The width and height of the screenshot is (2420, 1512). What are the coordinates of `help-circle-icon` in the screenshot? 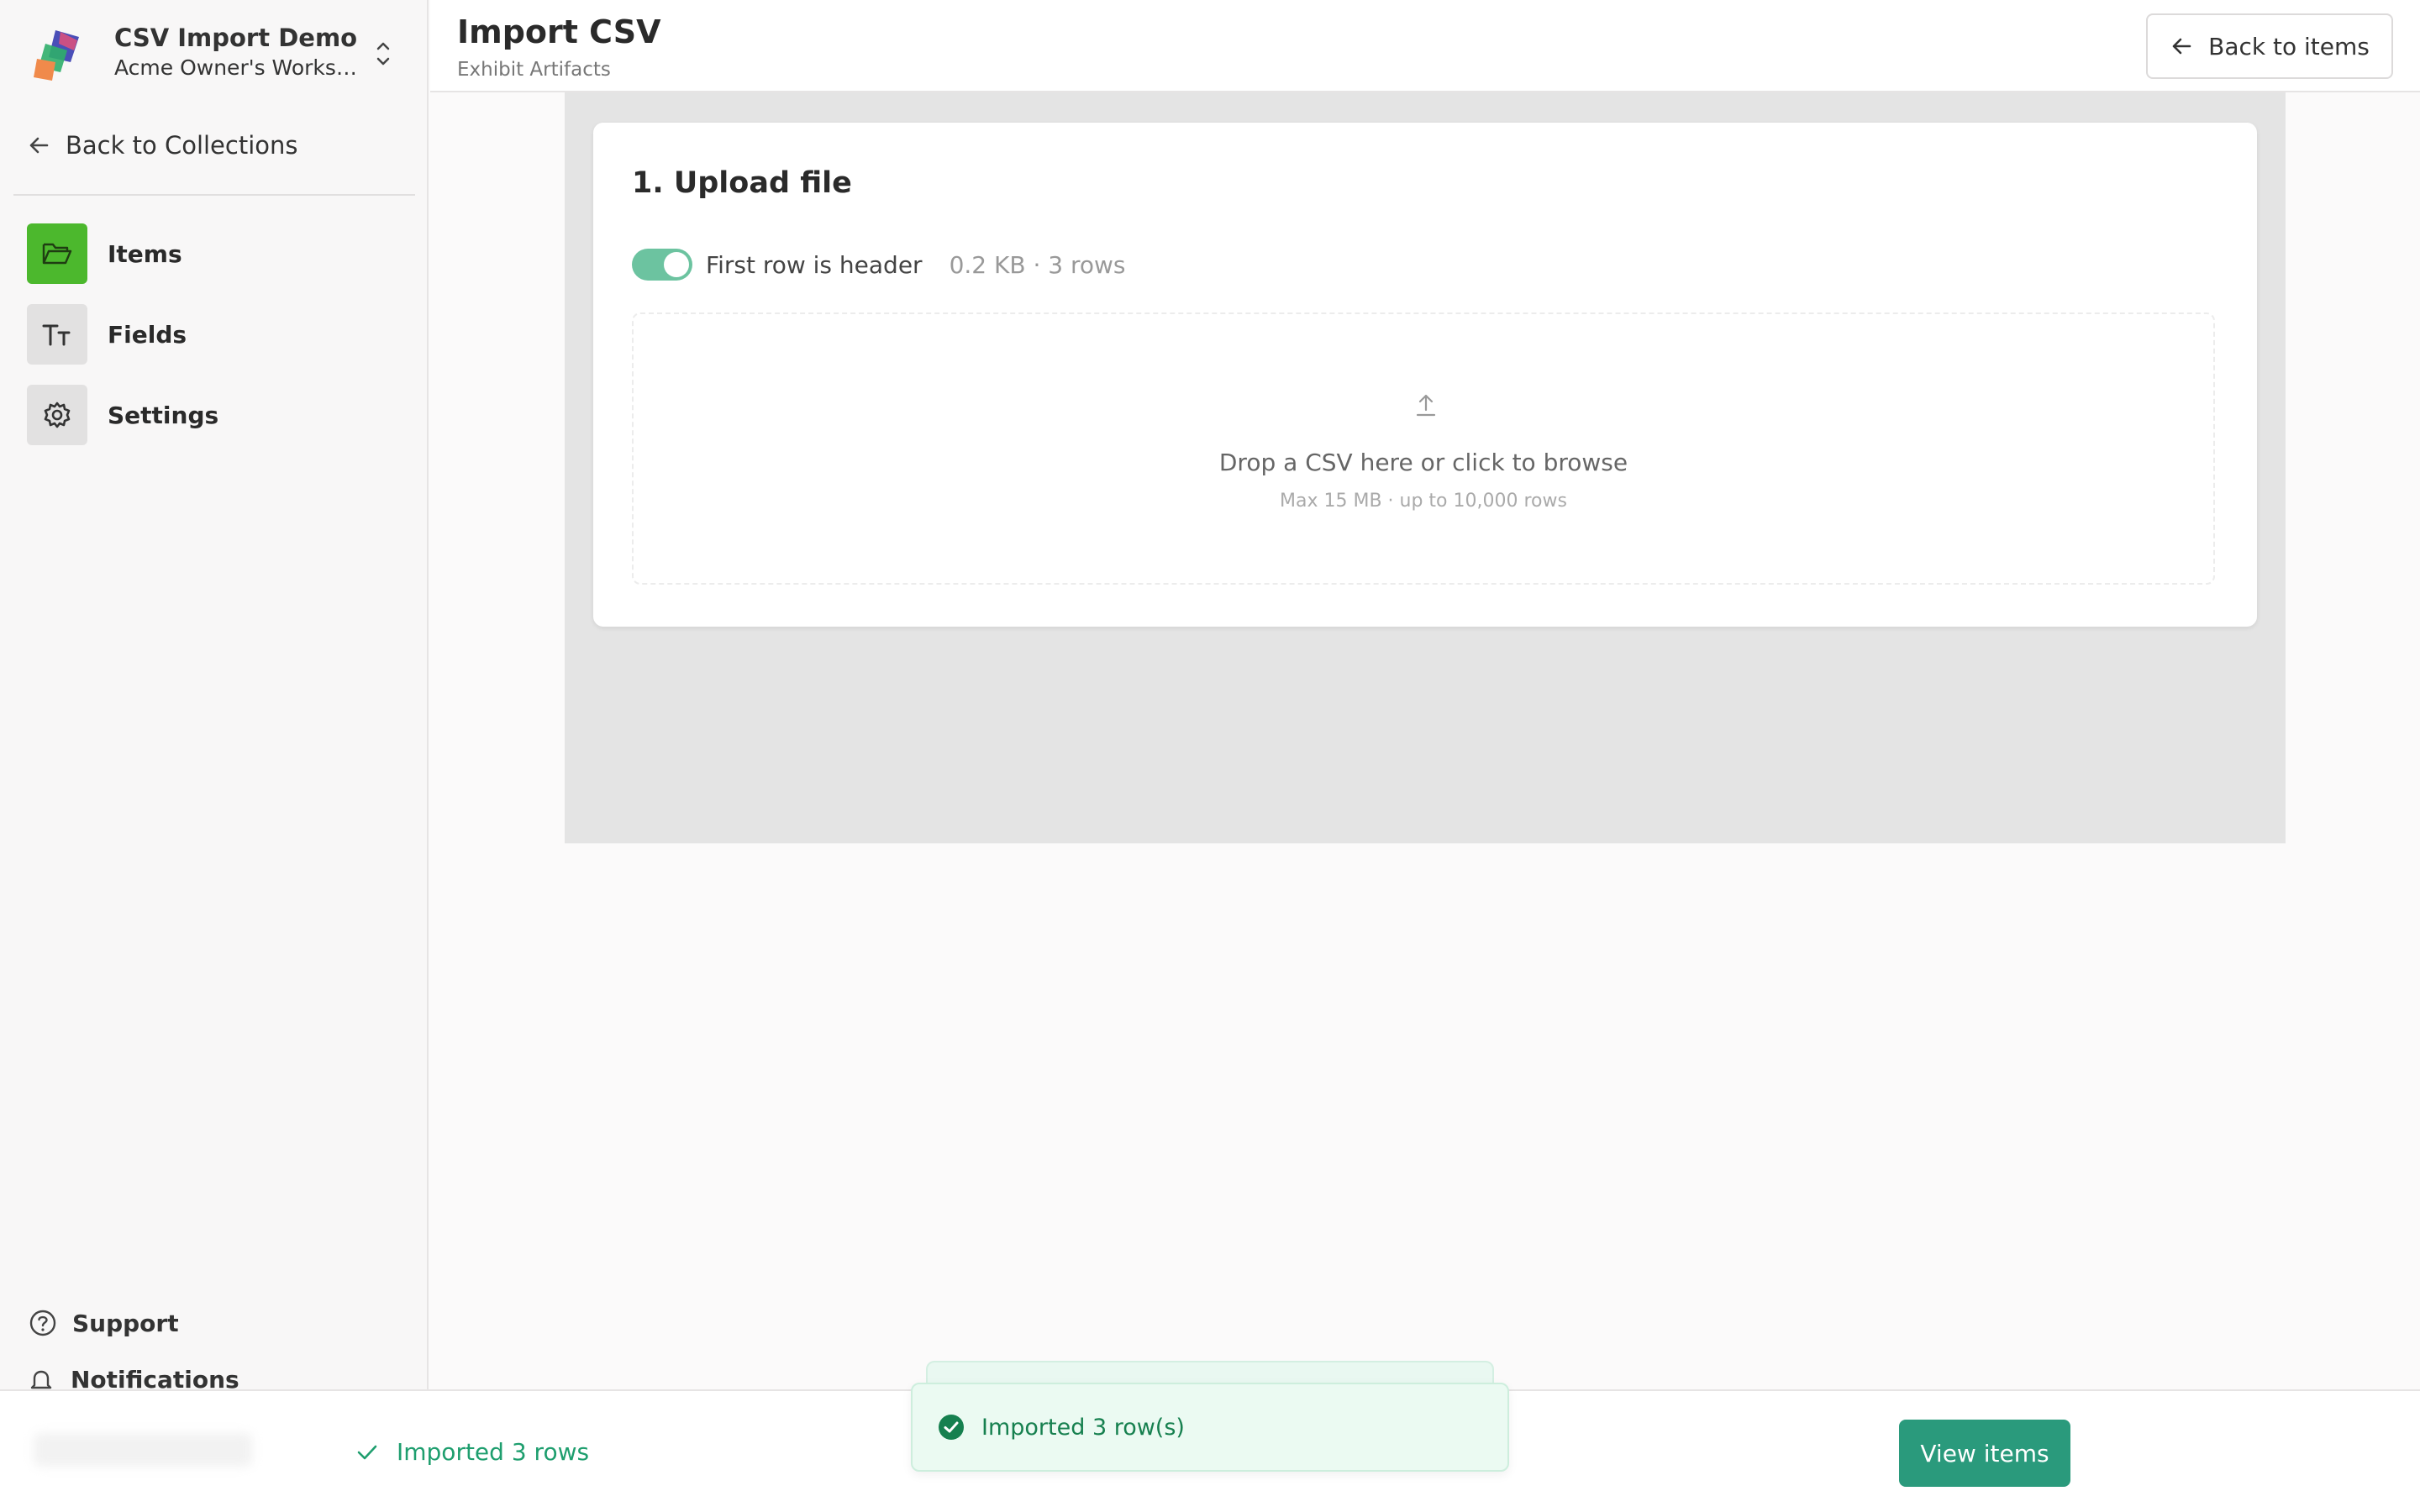 It's located at (42, 1323).